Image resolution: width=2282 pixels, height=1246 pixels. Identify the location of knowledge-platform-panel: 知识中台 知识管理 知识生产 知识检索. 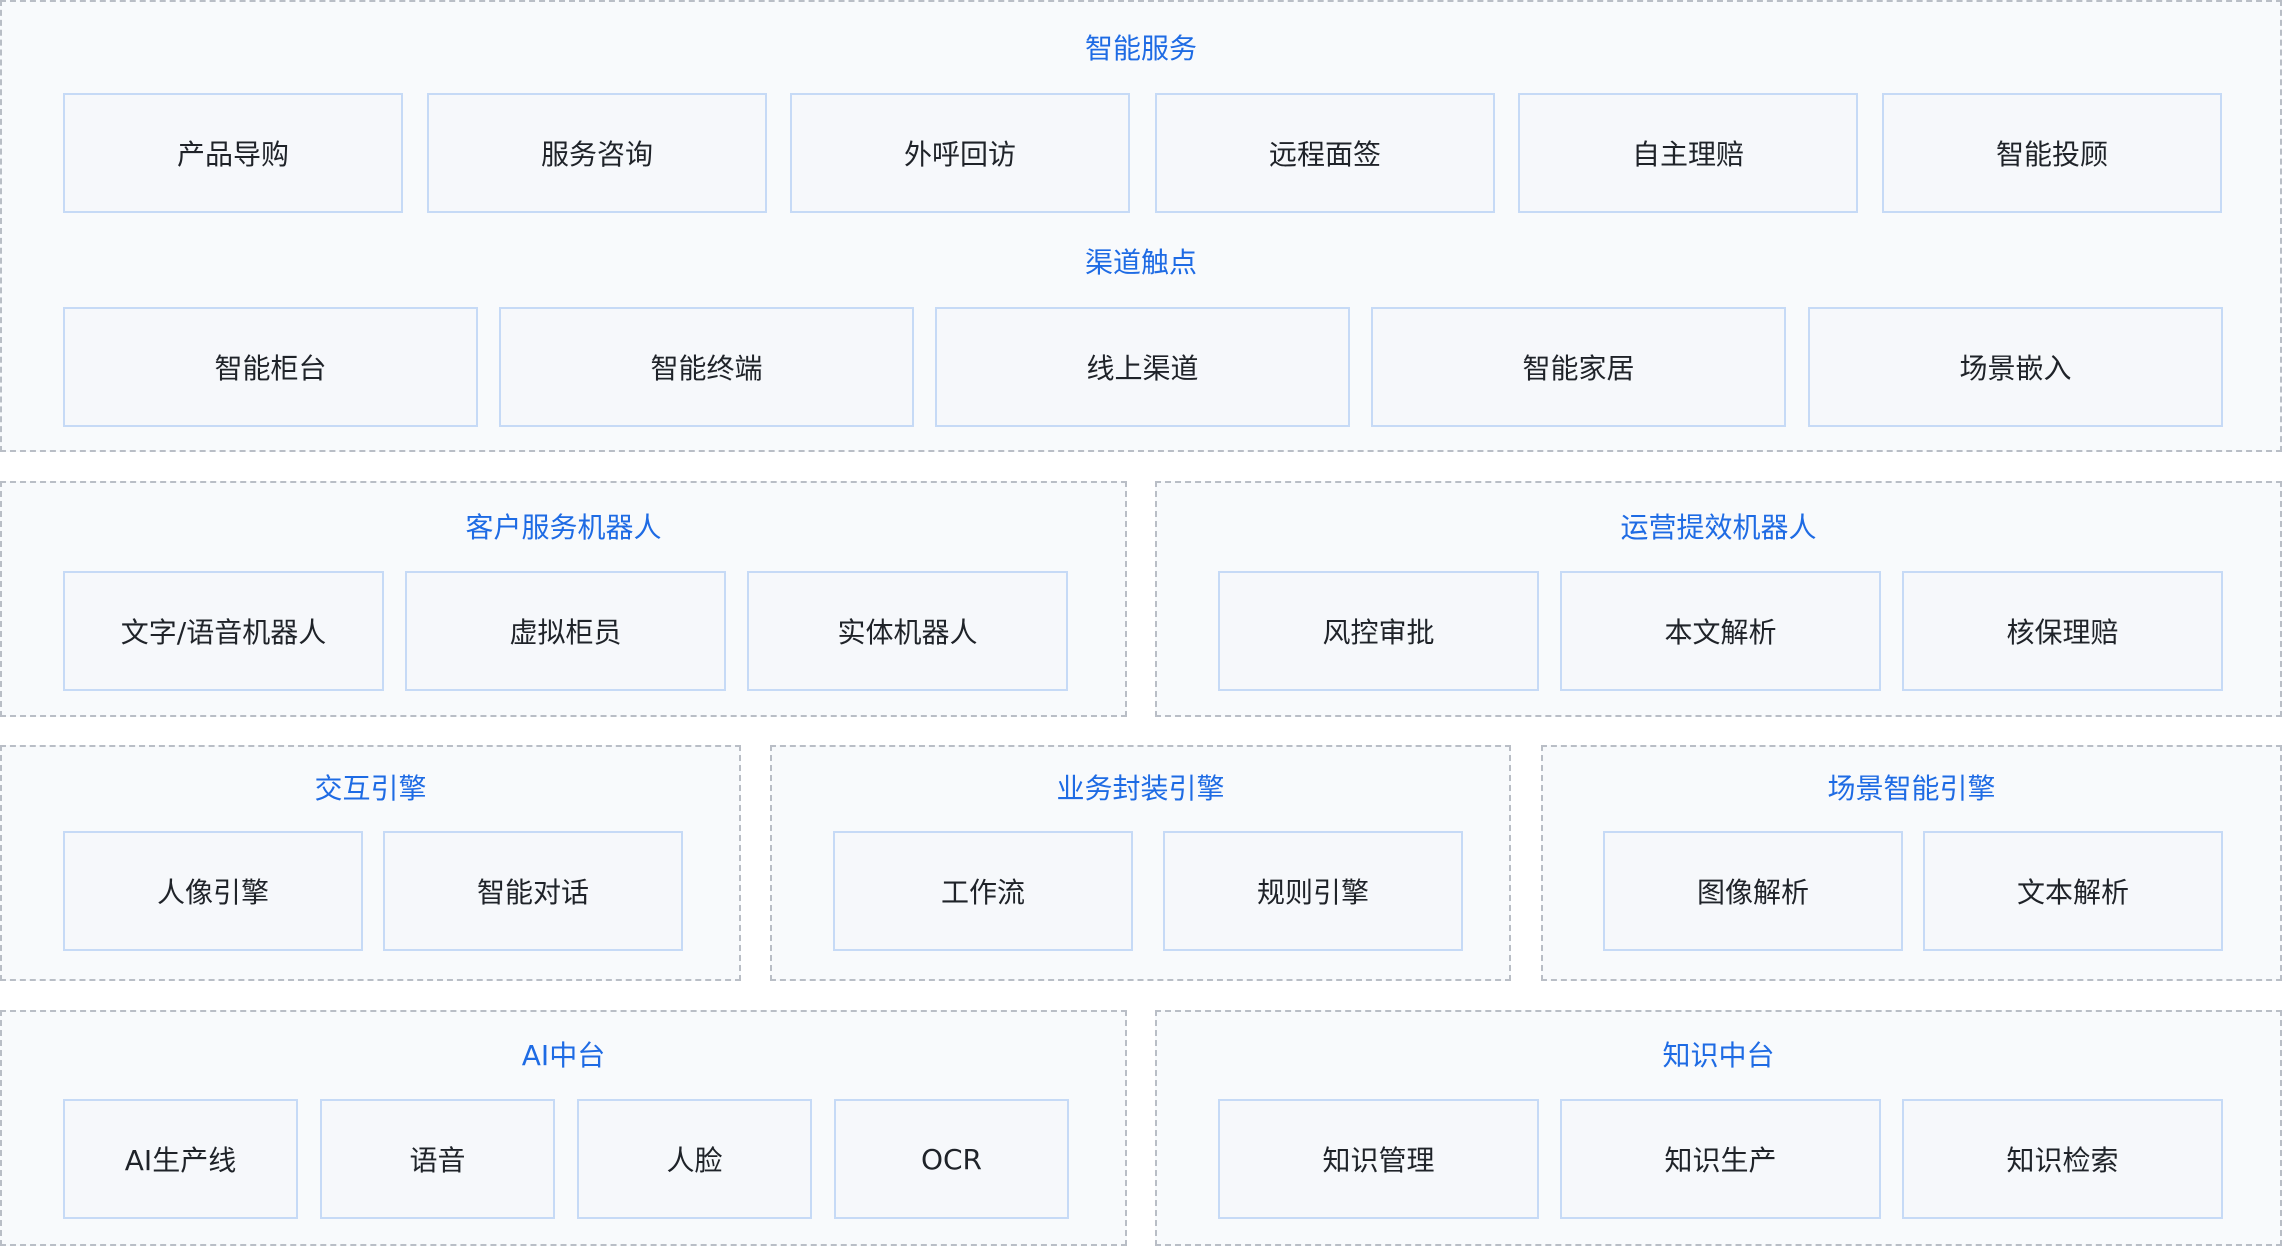
(1718, 1128).